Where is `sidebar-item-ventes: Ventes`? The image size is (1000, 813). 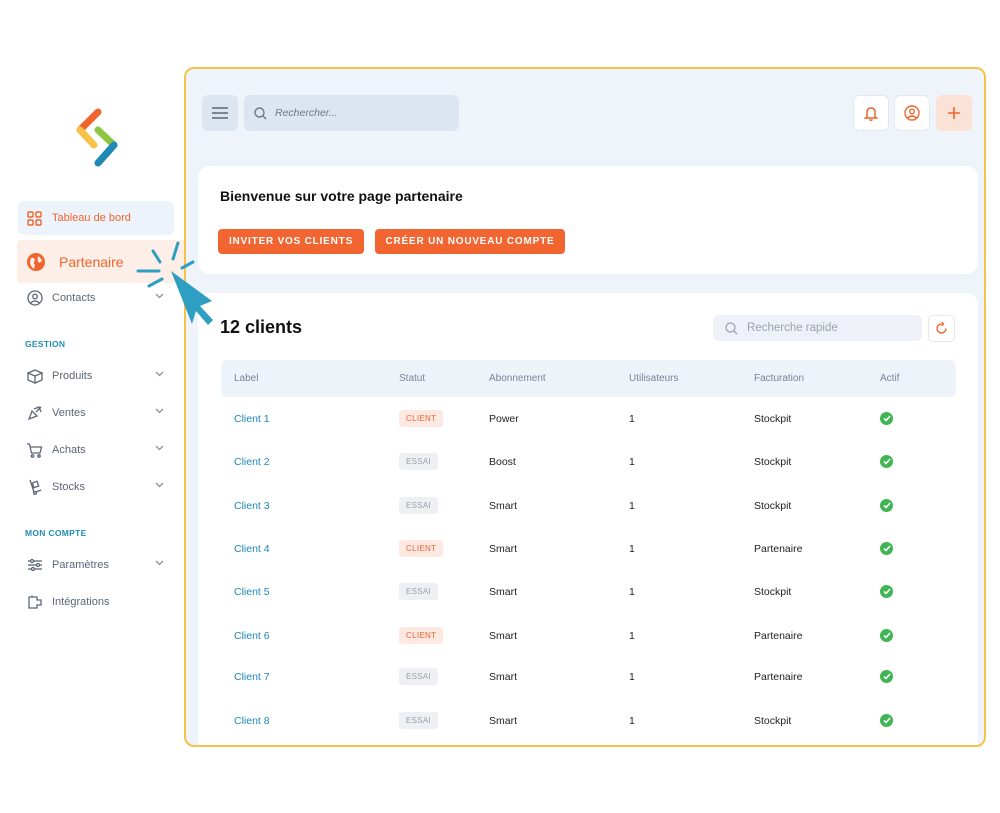 sidebar-item-ventes: Ventes is located at coordinates (96, 413).